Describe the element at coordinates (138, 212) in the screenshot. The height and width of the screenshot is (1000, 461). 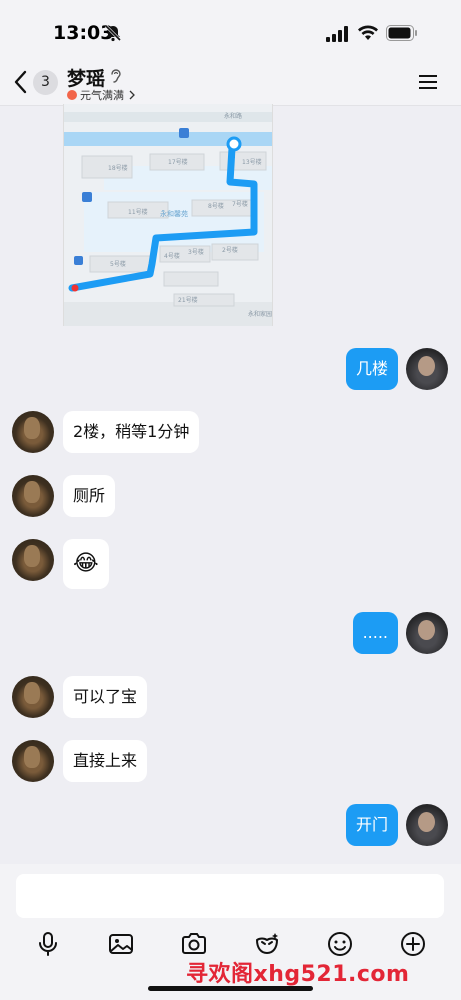
I see `map-label: 11号楼` at that location.